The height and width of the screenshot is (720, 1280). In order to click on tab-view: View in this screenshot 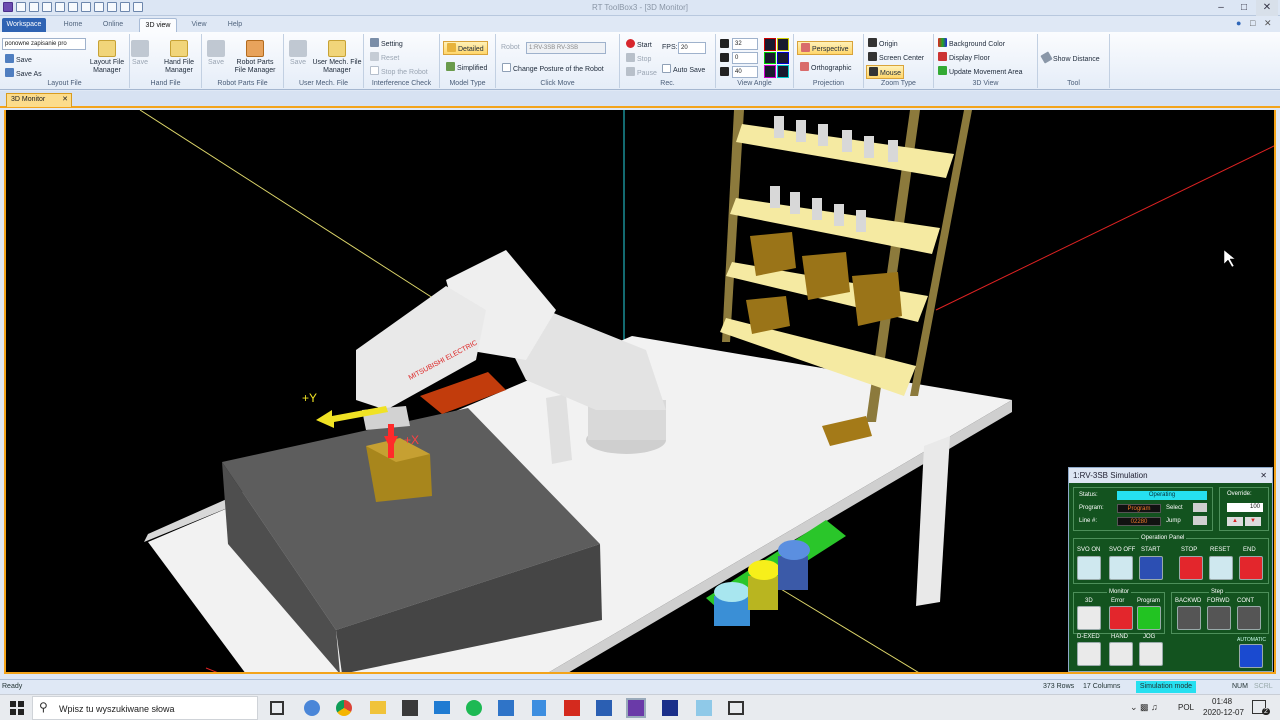, I will do `click(199, 25)`.